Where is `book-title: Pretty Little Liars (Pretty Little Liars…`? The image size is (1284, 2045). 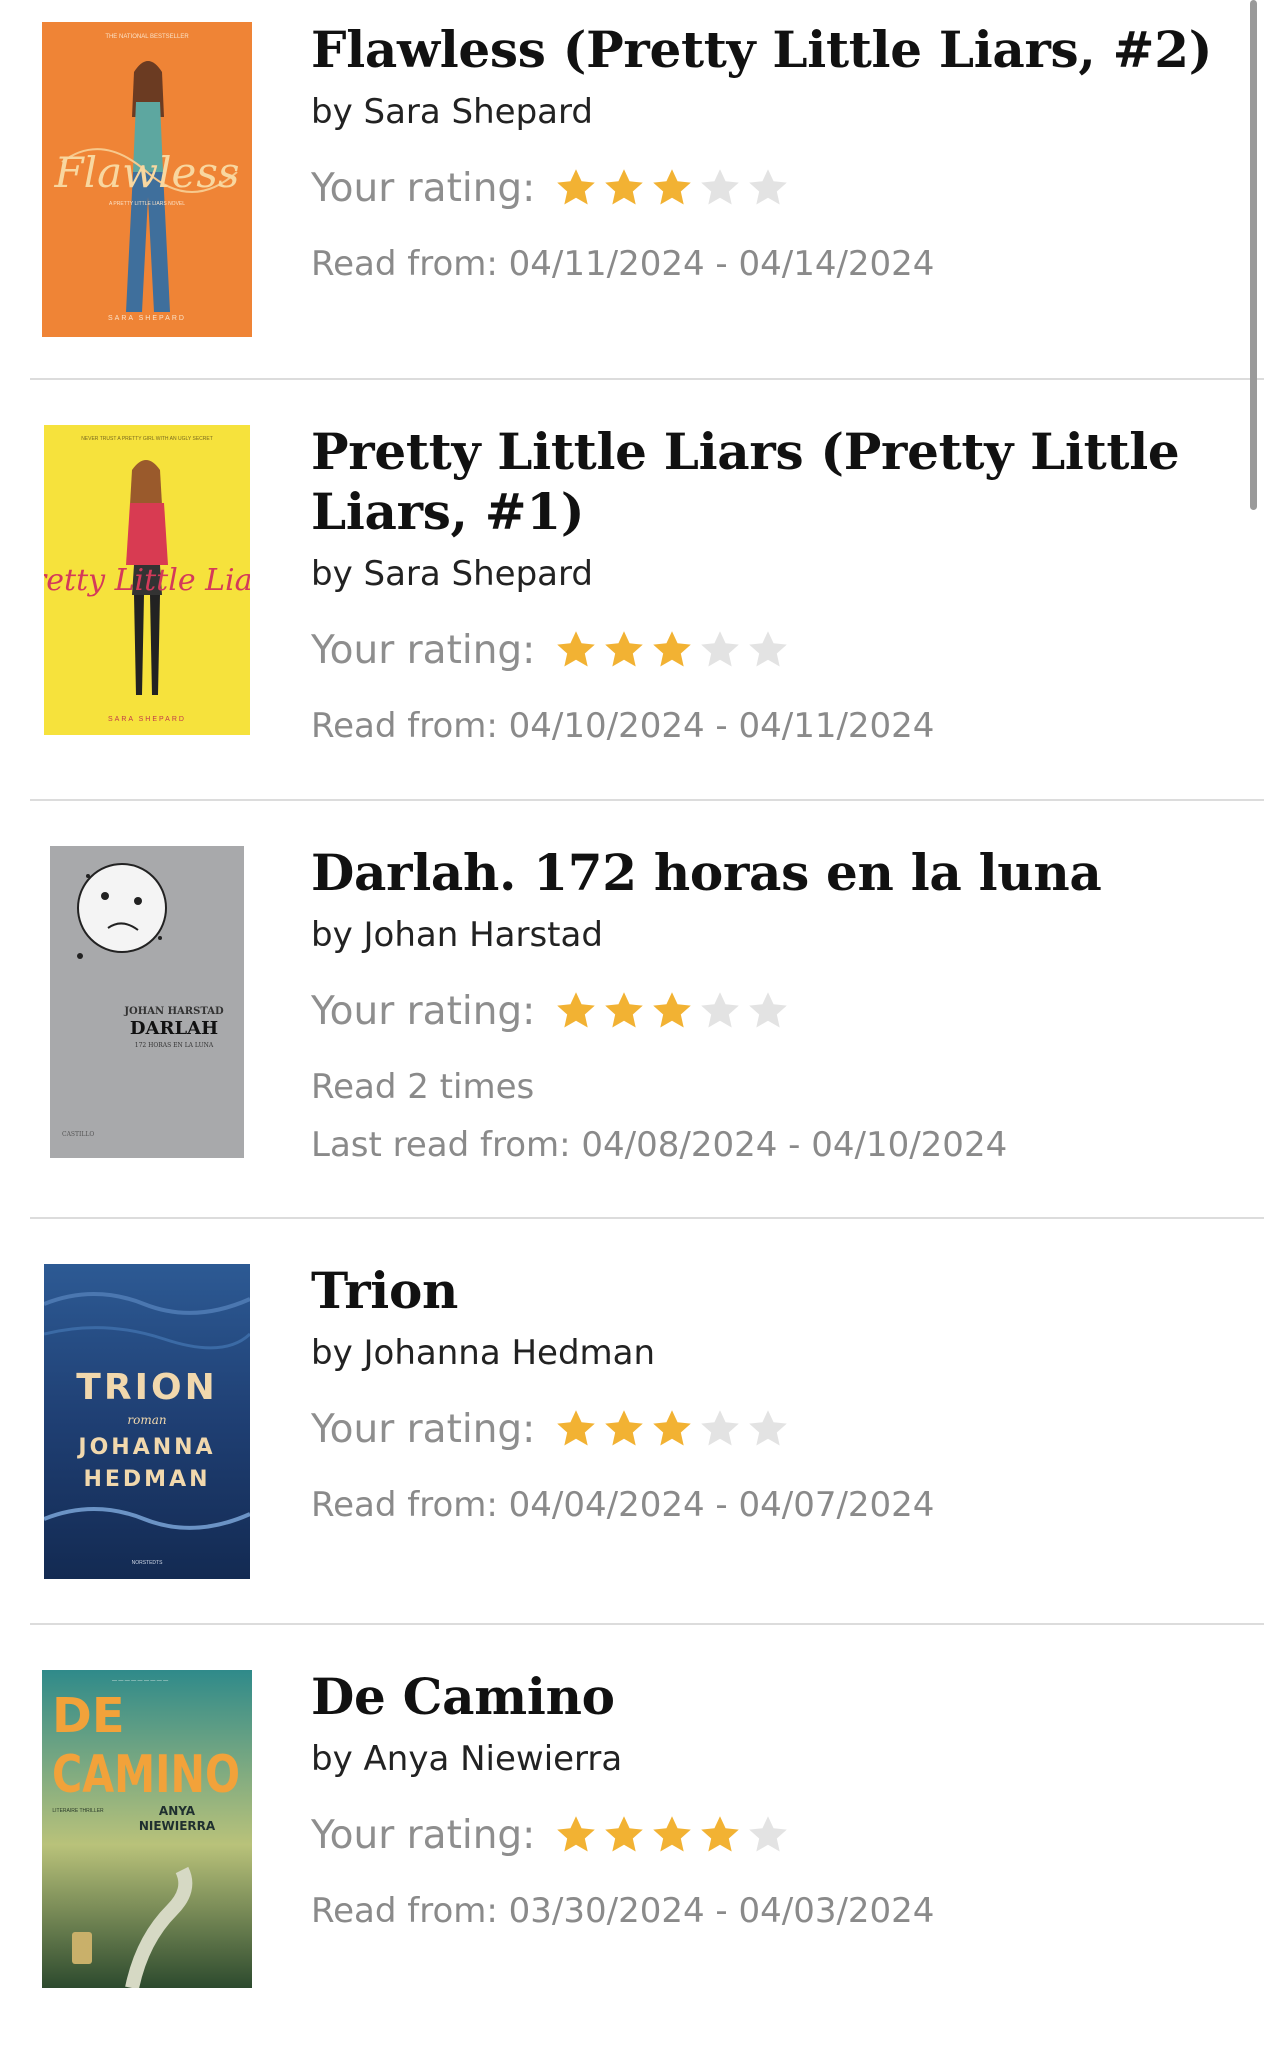 book-title: Pretty Little Liars (Pretty Little Liars… is located at coordinates (767, 482).